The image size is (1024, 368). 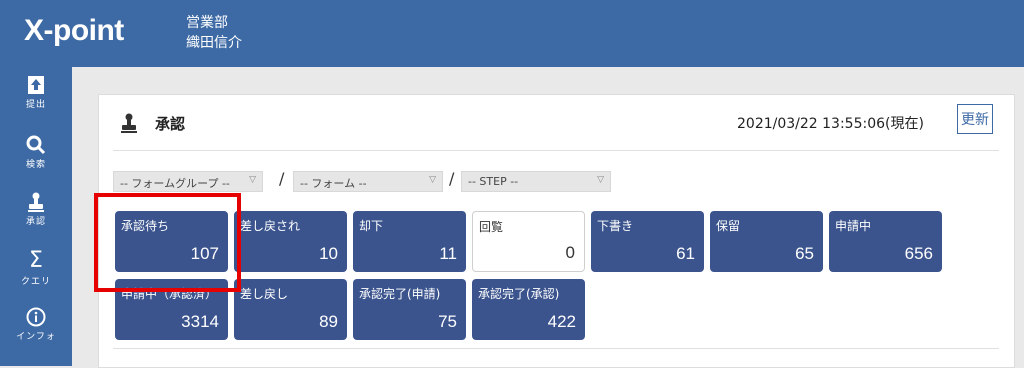 I want to click on status-tile-circulation: 回覧 0, so click(x=528, y=241).